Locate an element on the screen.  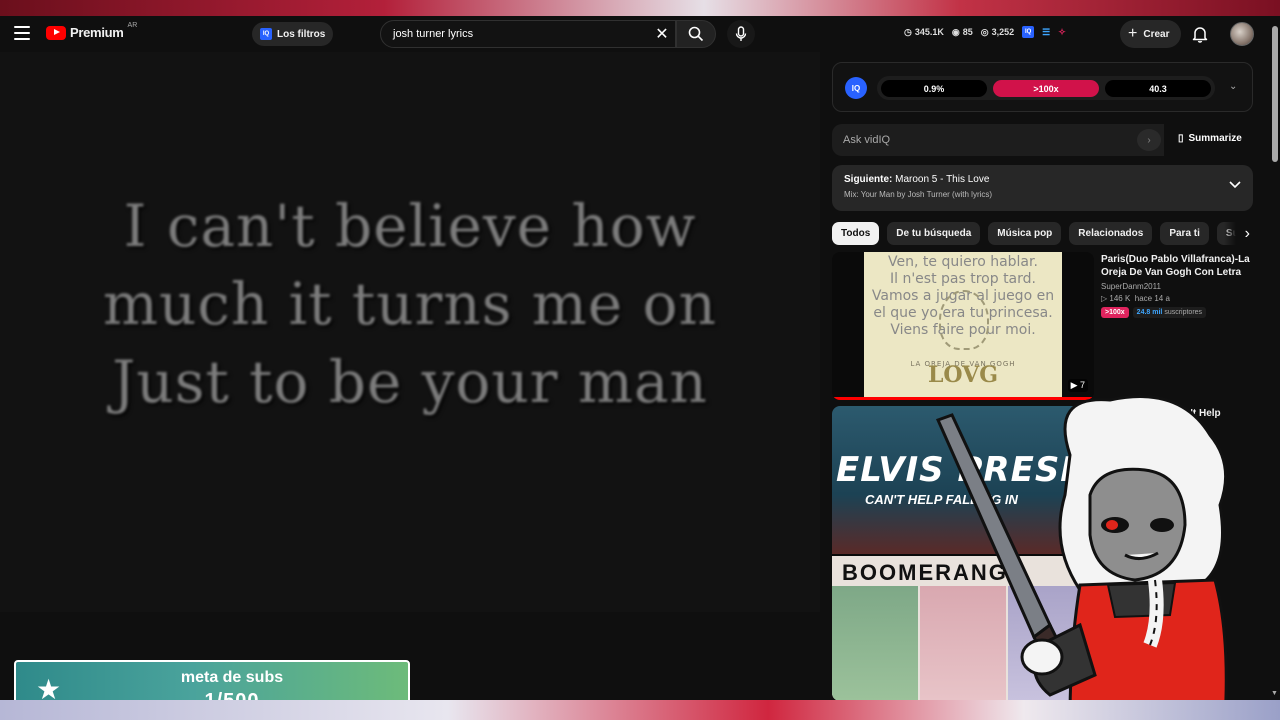
create-button: + Crear is located at coordinates (1151, 34).